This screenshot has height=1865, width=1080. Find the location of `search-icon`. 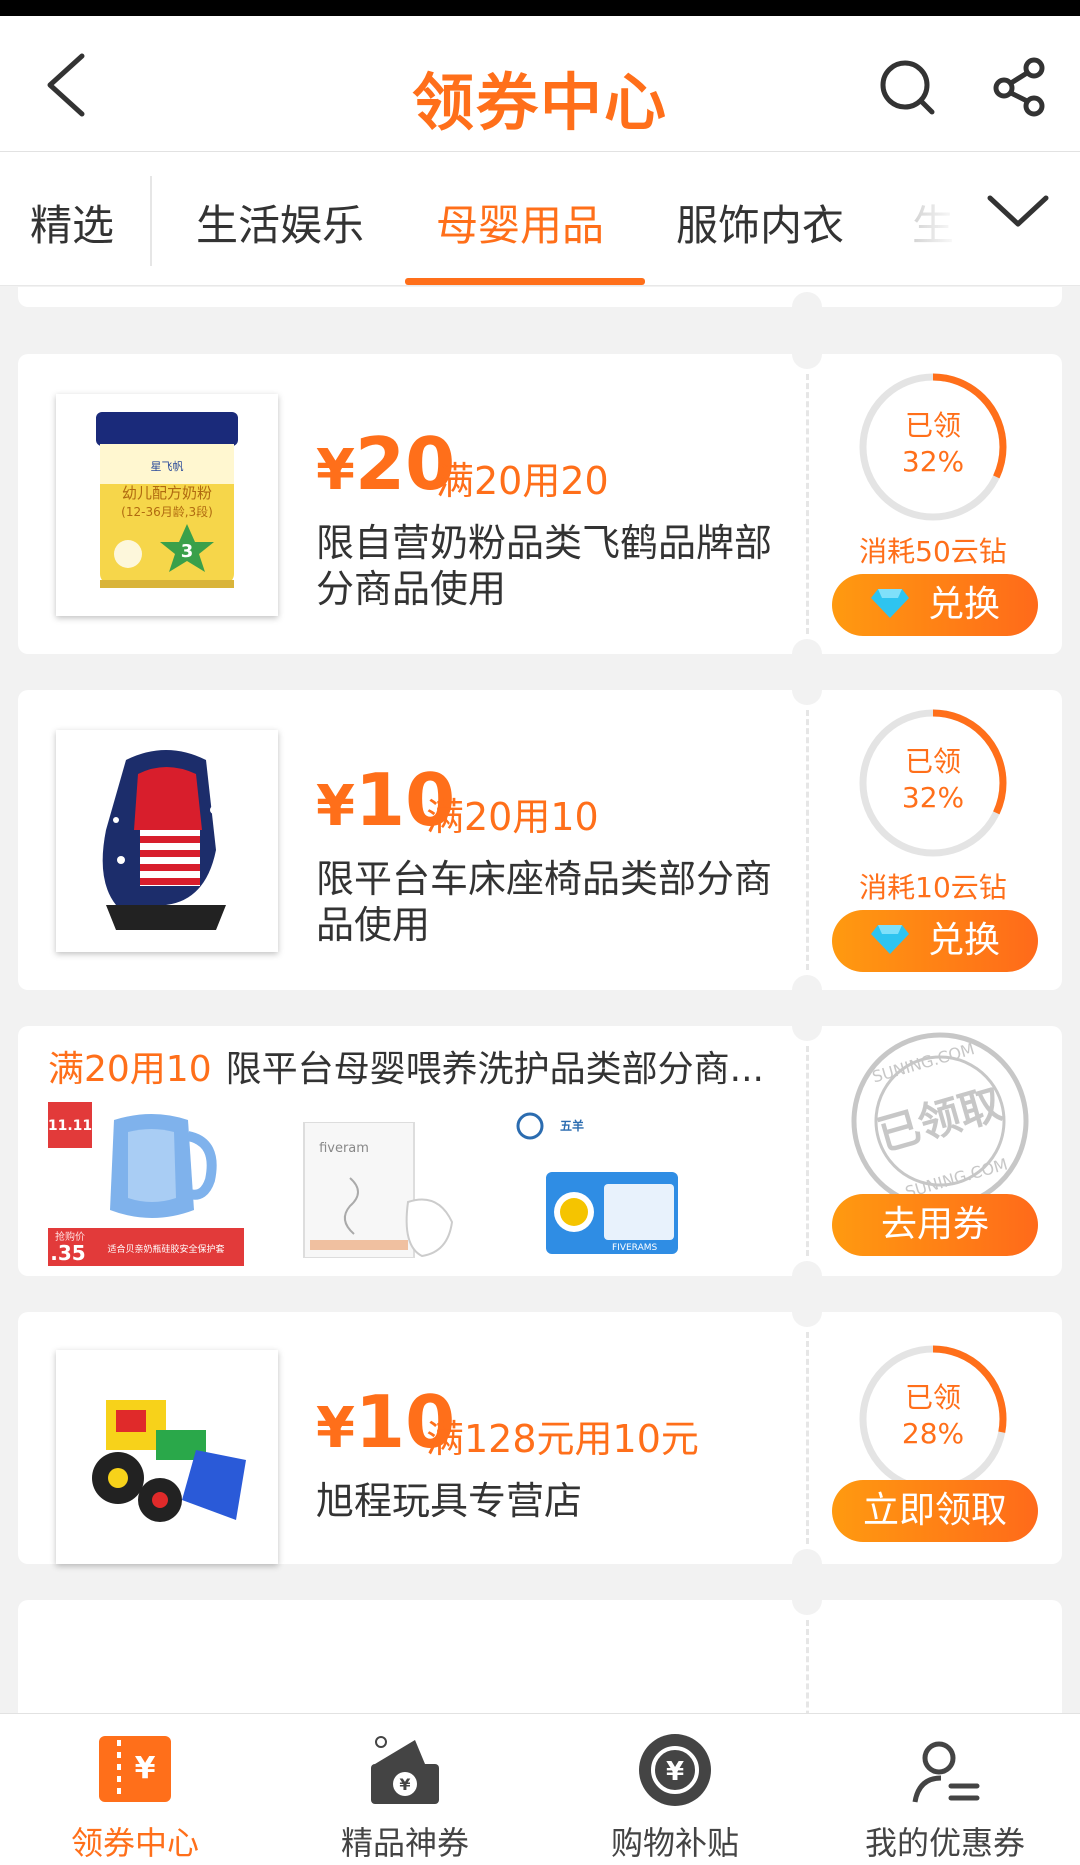

search-icon is located at coordinates (907, 87).